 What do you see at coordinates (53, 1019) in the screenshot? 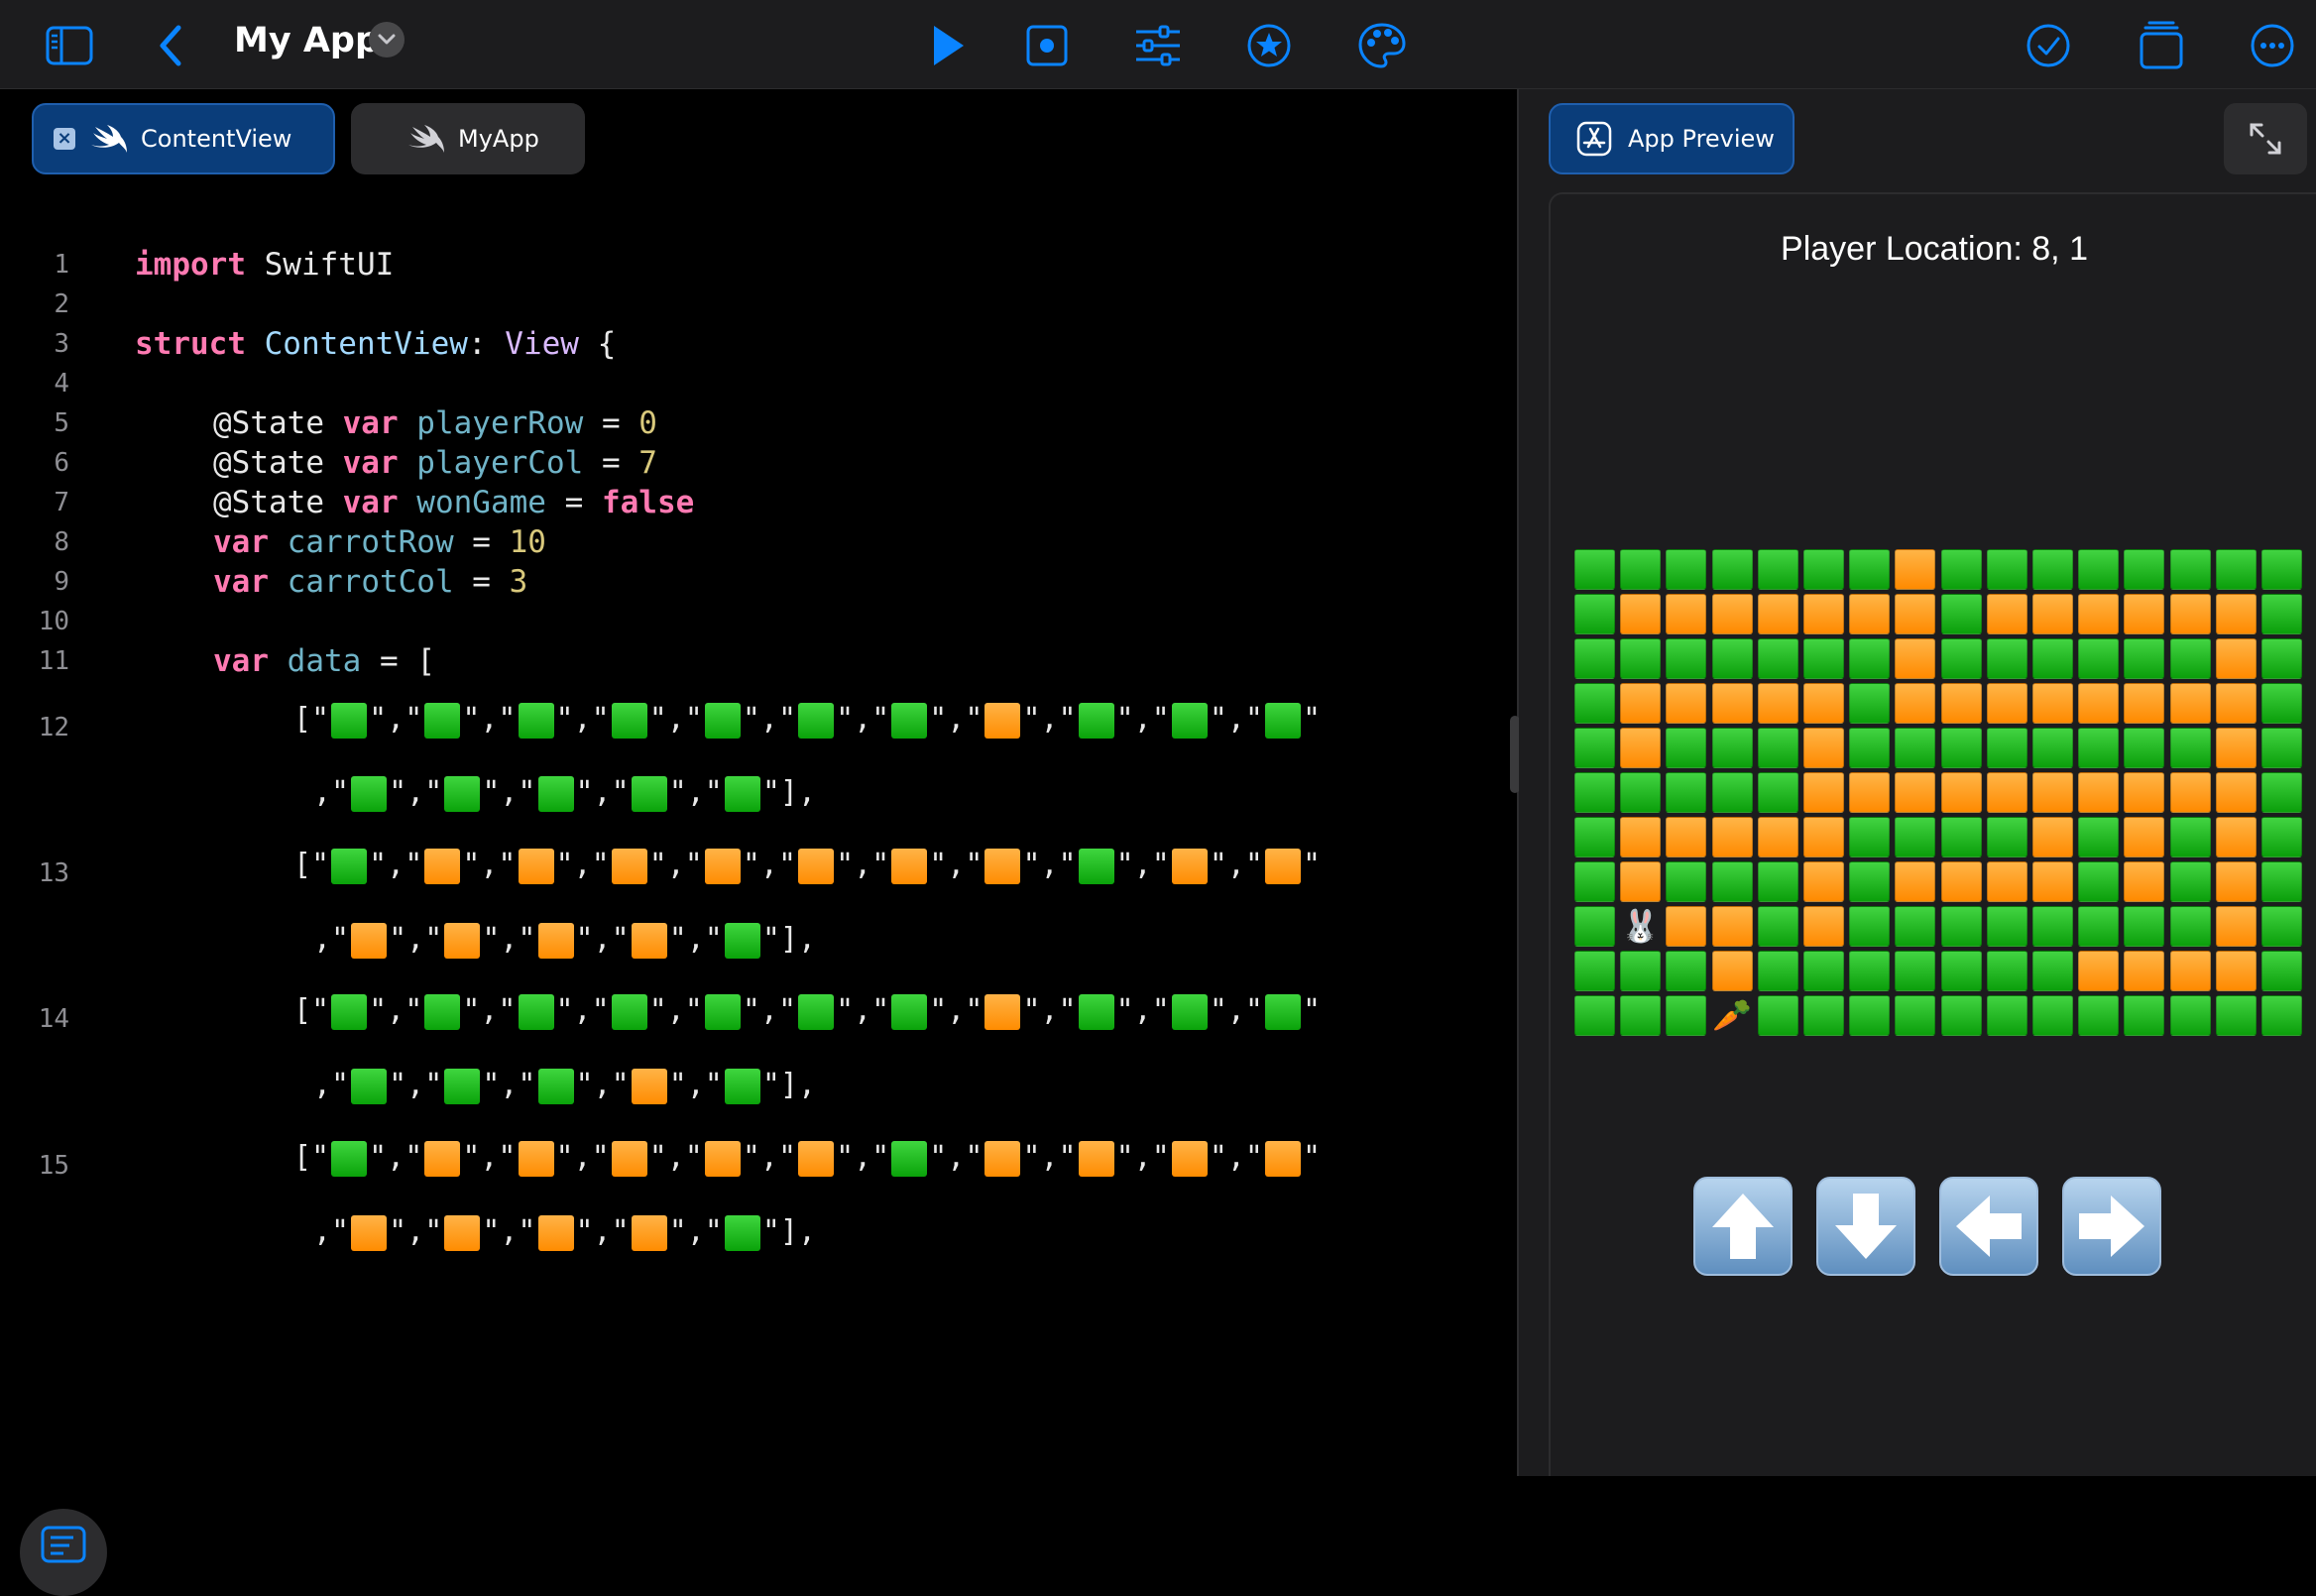
I see `line-number: 14` at bounding box center [53, 1019].